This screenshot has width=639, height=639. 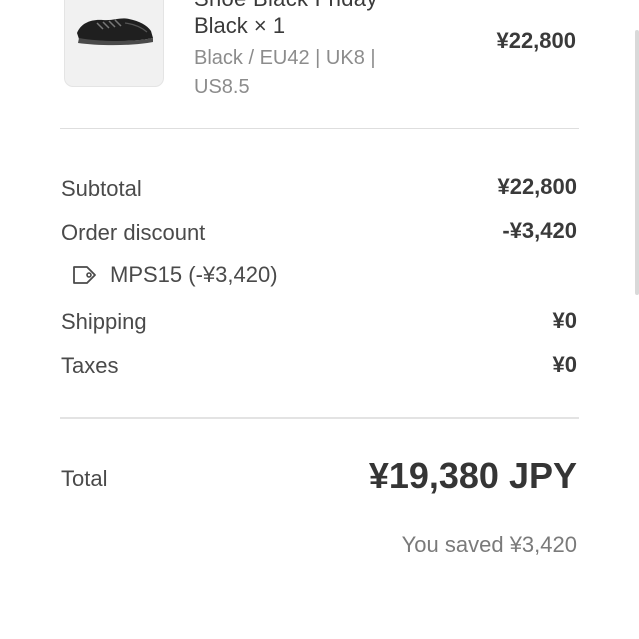 I want to click on subtotal-label: Subtotal, so click(x=101, y=188).